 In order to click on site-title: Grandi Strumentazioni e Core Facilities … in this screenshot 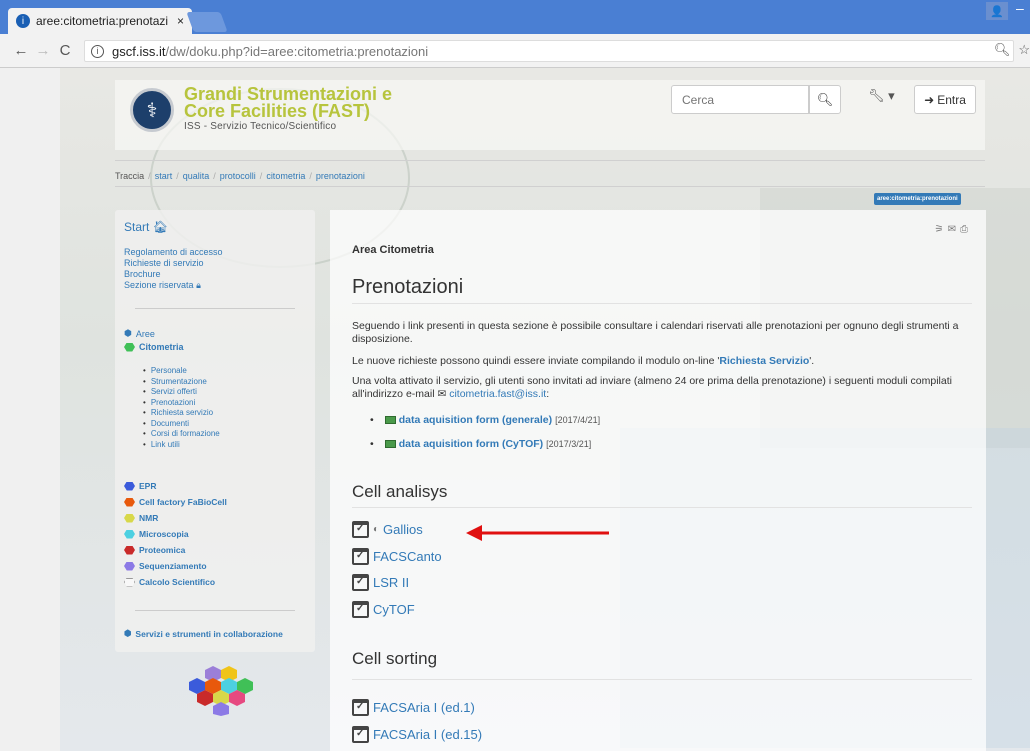, I will do `click(288, 103)`.